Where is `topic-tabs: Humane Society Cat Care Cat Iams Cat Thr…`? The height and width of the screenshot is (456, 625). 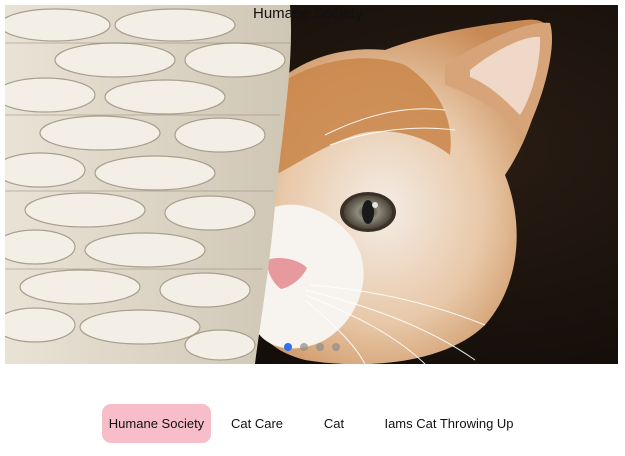 topic-tabs: Humane Society Cat Care Cat Iams Cat Thr… is located at coordinates (312, 423).